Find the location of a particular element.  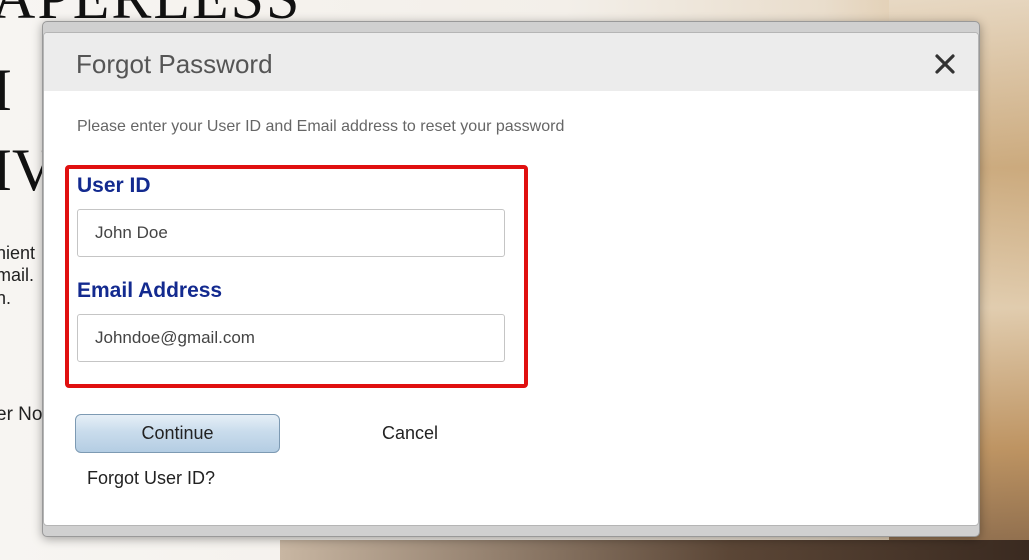

forgot-user-id-link: Forgot User ID? is located at coordinates (151, 478).